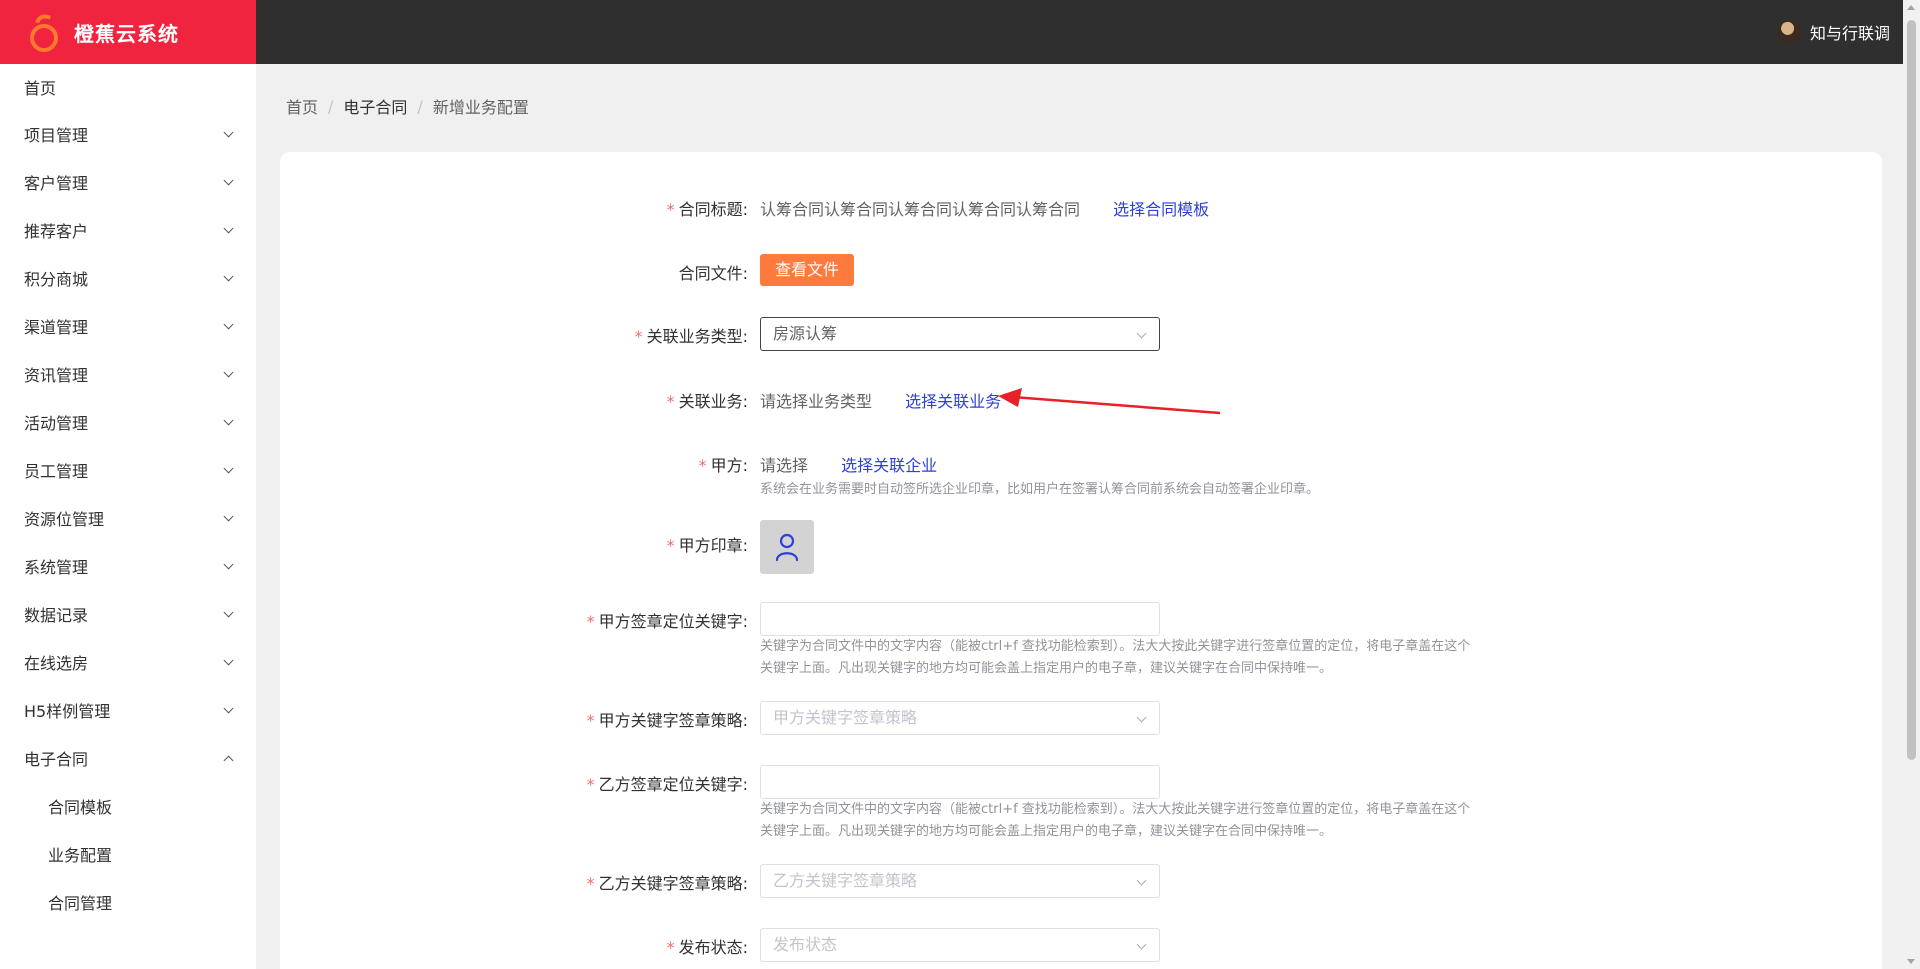 The height and width of the screenshot is (969, 1920). What do you see at coordinates (128, 422) in the screenshot?
I see `sidebar-item-activity: 活动管理` at bounding box center [128, 422].